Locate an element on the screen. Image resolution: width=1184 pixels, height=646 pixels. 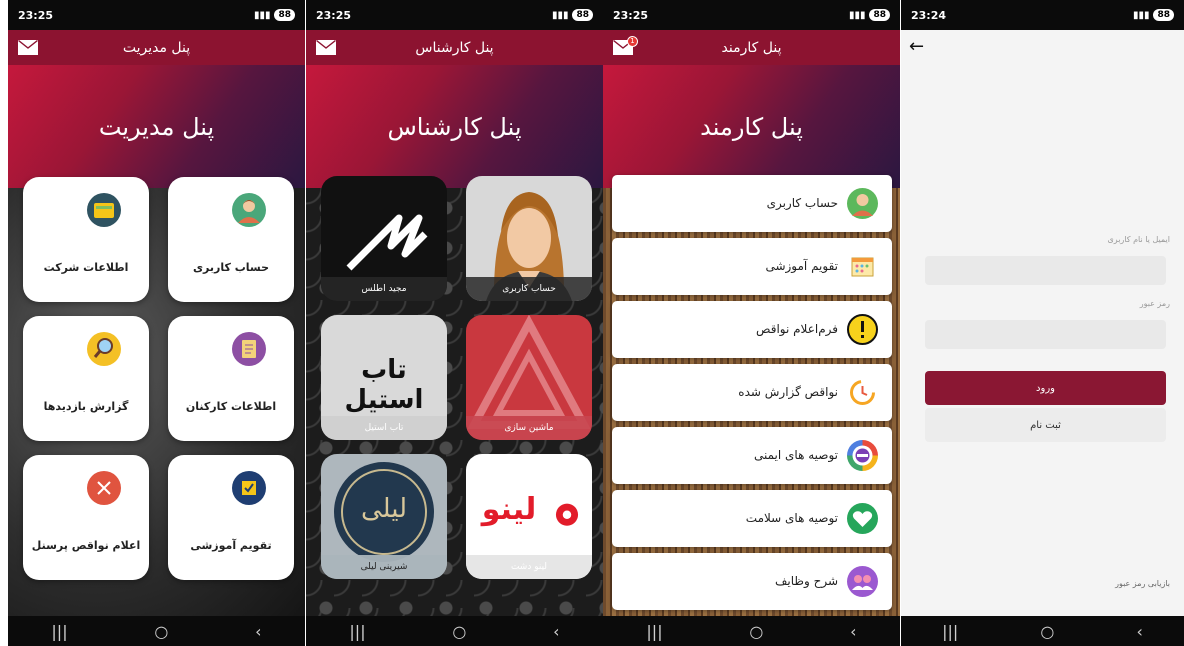
back-arrow-icon: ← is located at coordinates (916, 46).